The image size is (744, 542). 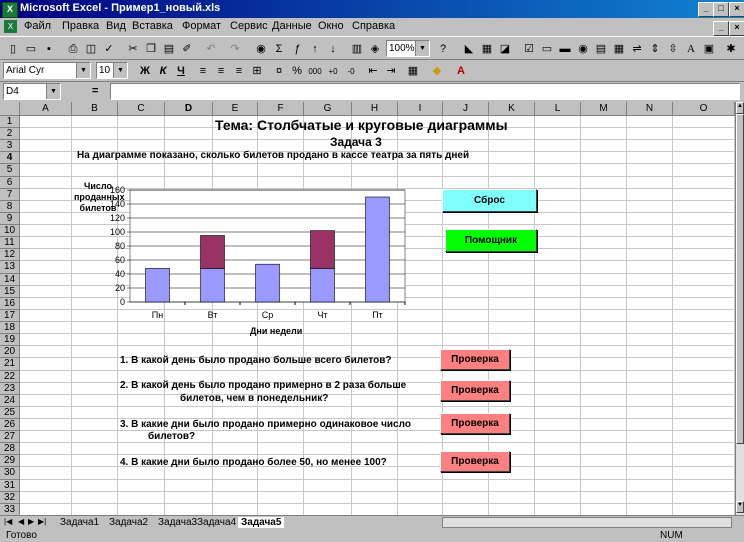 I want to click on select-all-corner, so click(x=10, y=109).